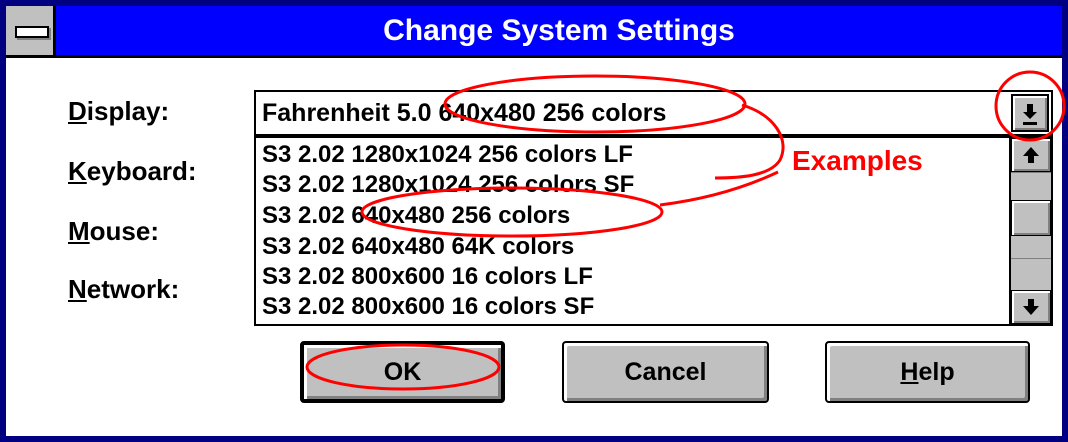  I want to click on display-combo: Fahrenheit 5.0 640x480 256 colors, so click(653, 113).